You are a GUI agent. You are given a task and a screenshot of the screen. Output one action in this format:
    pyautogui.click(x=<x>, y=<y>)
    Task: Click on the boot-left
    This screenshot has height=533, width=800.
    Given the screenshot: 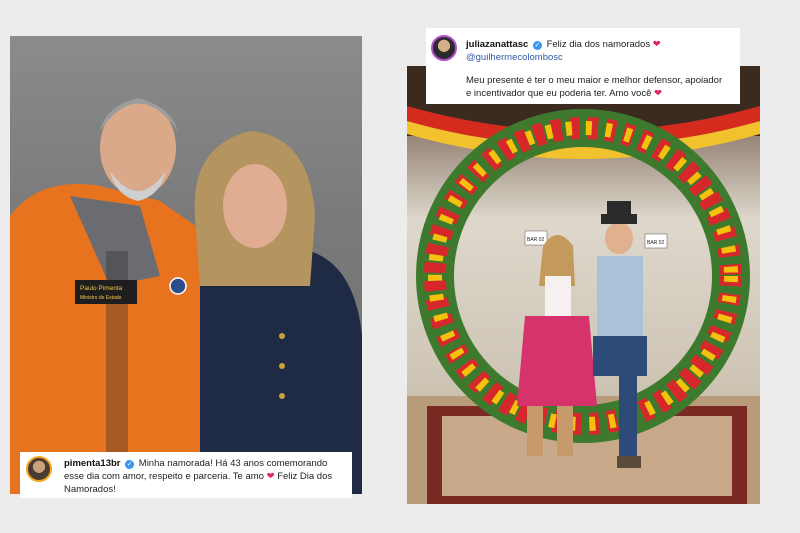 What is the action you would take?
    pyautogui.click(x=535, y=431)
    